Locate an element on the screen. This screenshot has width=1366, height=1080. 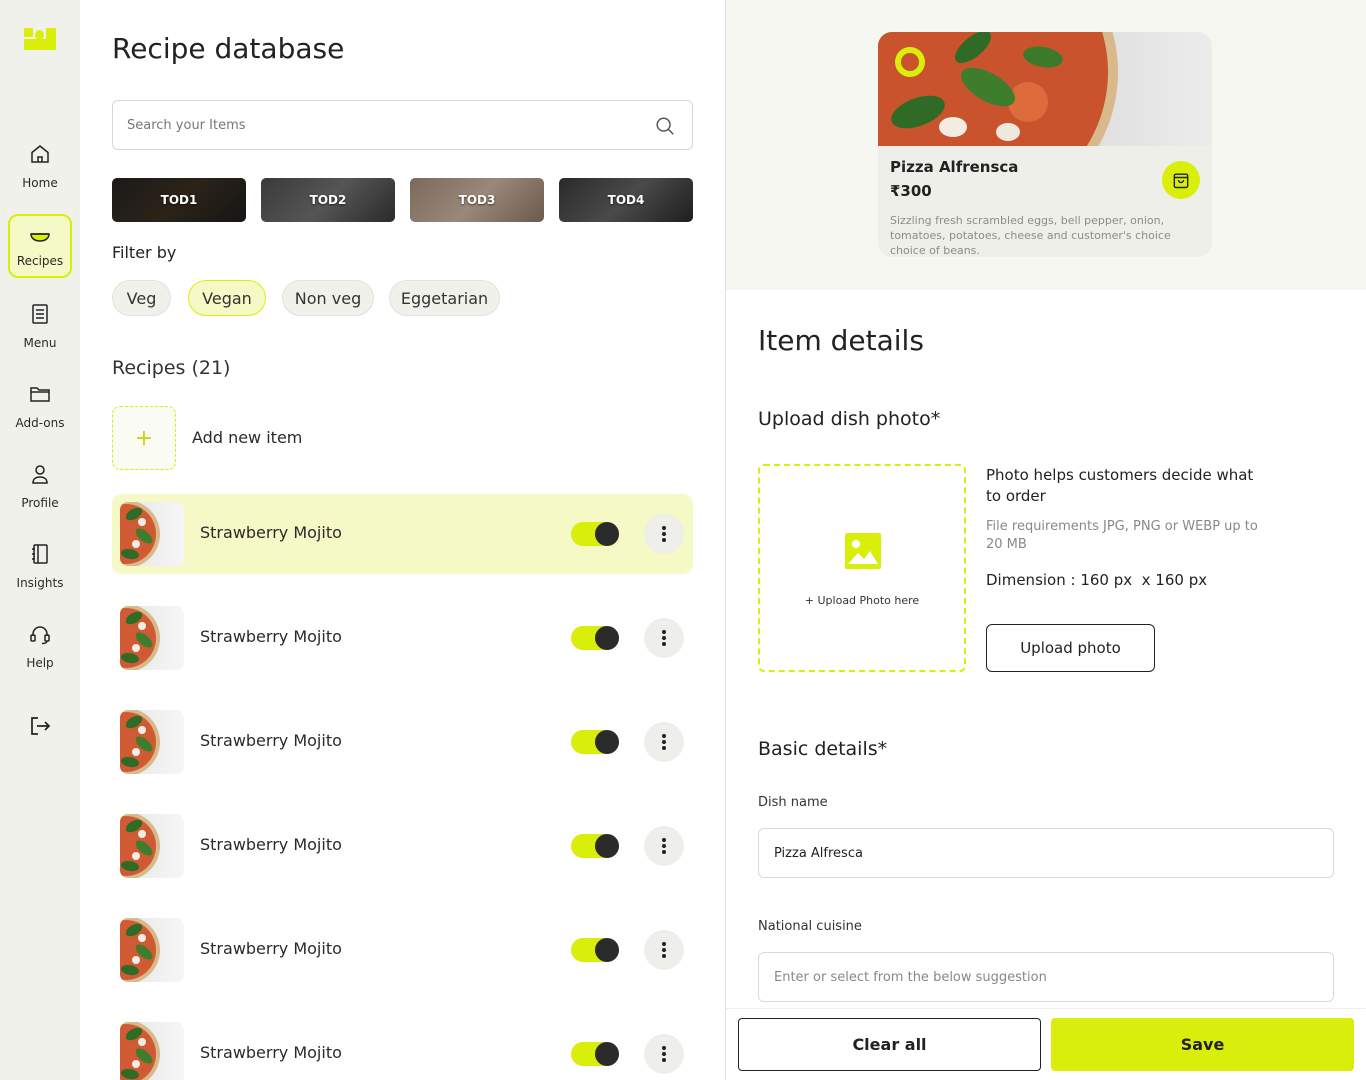
sidebar-item-label: Home is located at coordinates (40, 183).